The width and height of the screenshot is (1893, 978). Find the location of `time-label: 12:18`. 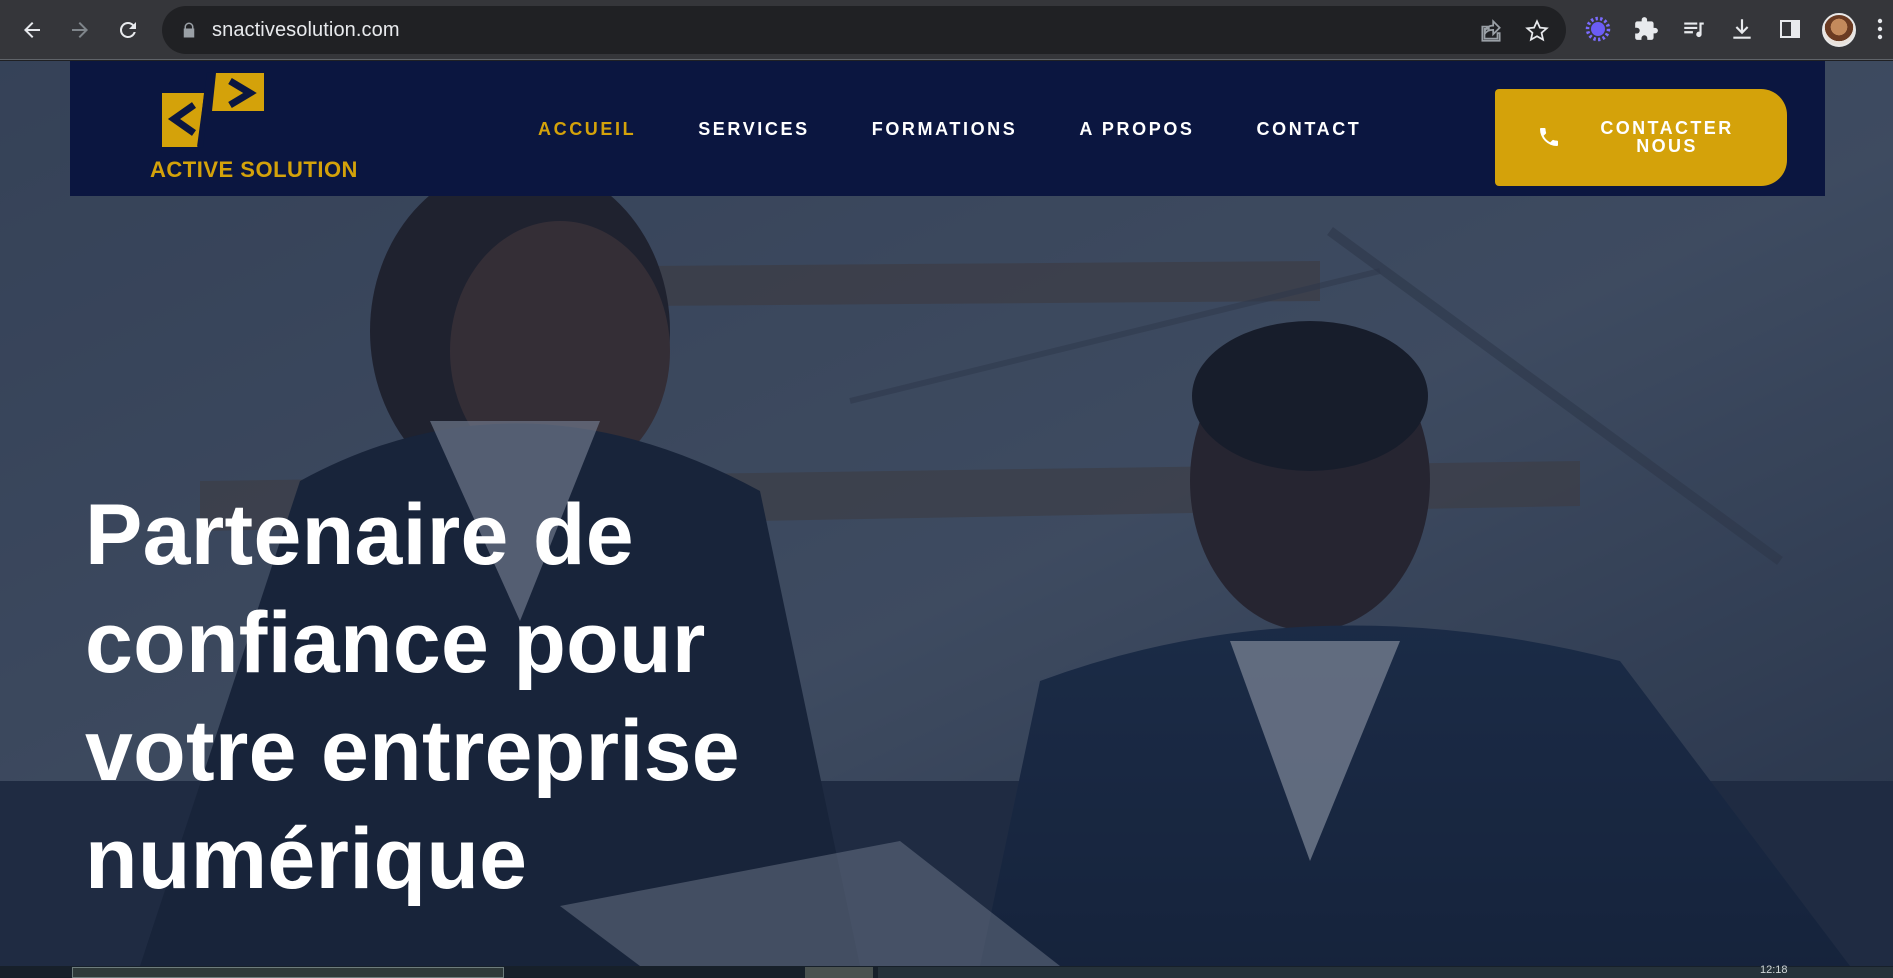

time-label: 12:18 is located at coordinates (1774, 970).